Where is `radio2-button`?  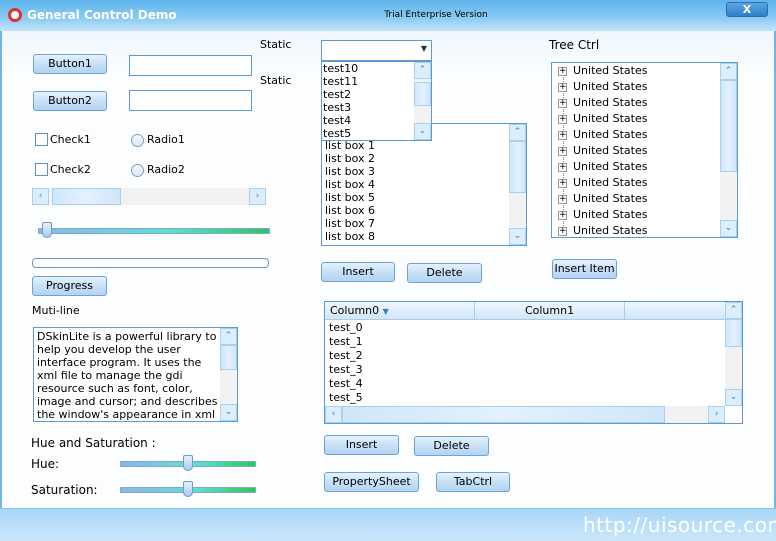 radio2-button is located at coordinates (137, 170).